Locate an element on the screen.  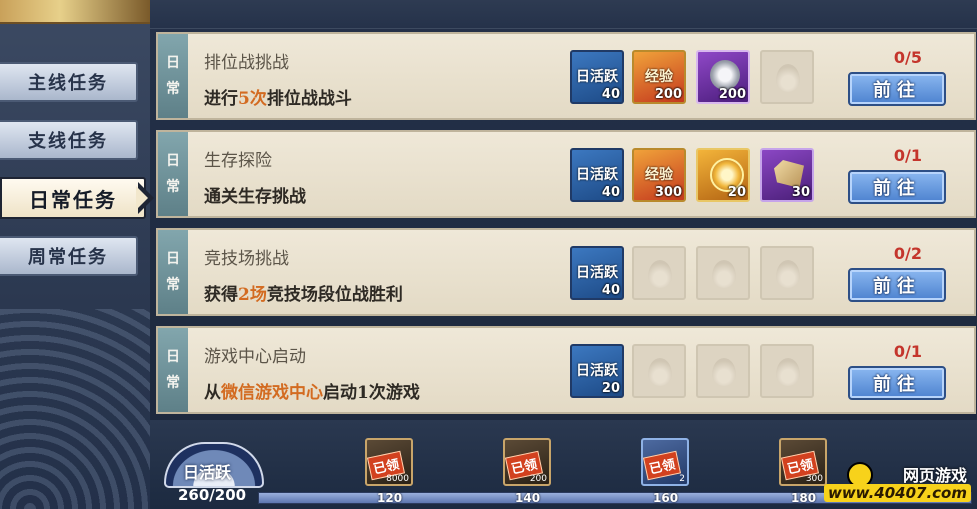
reward-item: 200 is located at coordinates (723, 77).